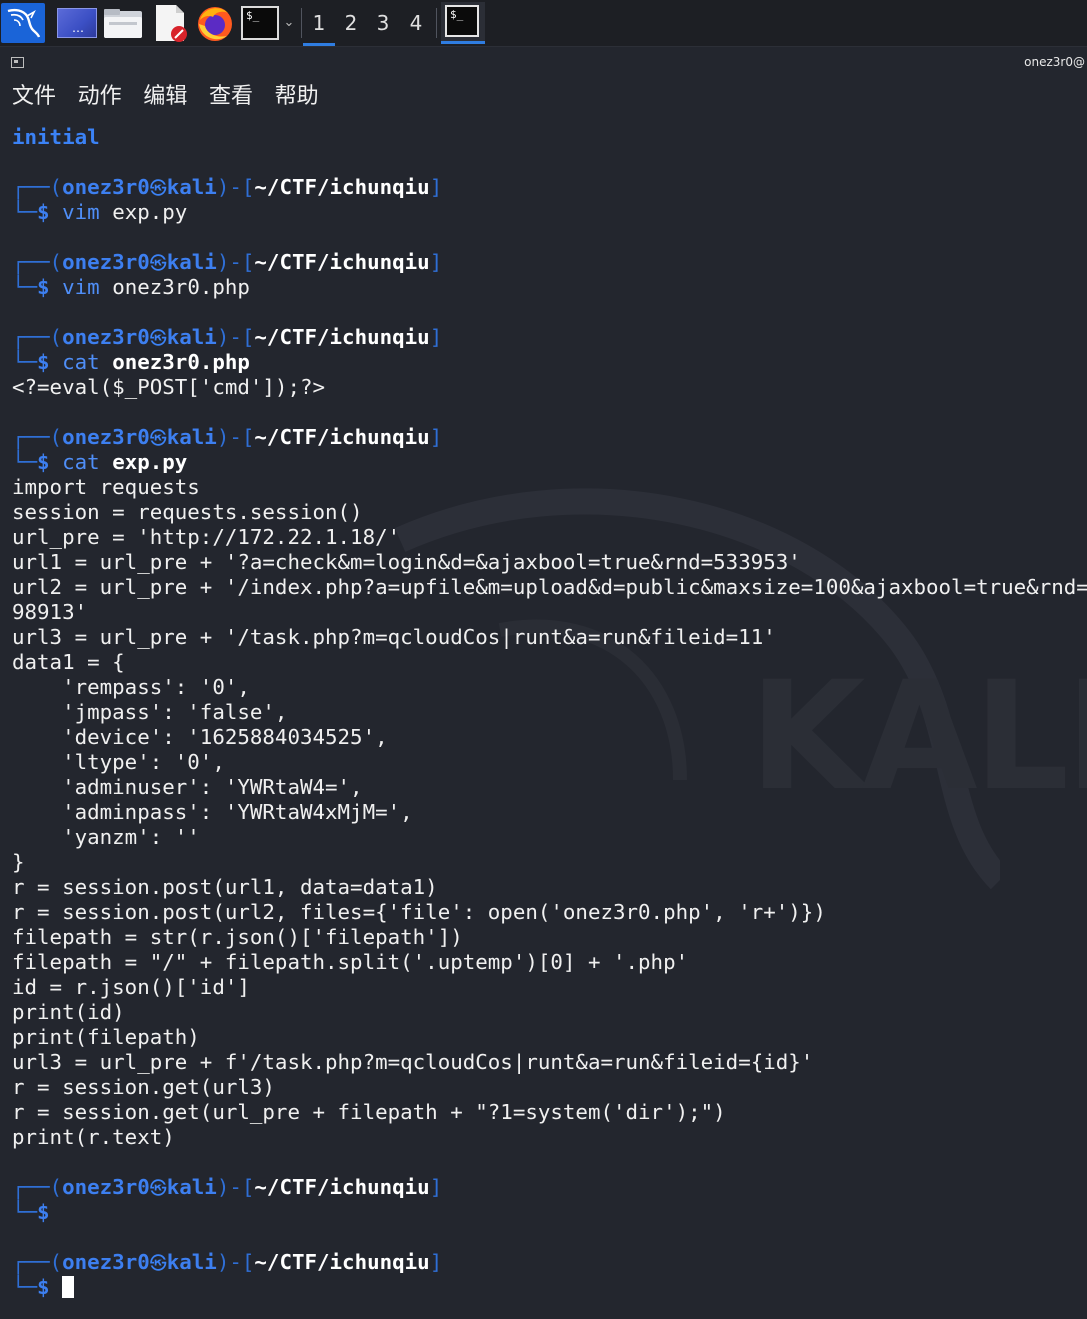 The width and height of the screenshot is (1087, 1319). I want to click on workspace-3: 3, so click(383, 23).